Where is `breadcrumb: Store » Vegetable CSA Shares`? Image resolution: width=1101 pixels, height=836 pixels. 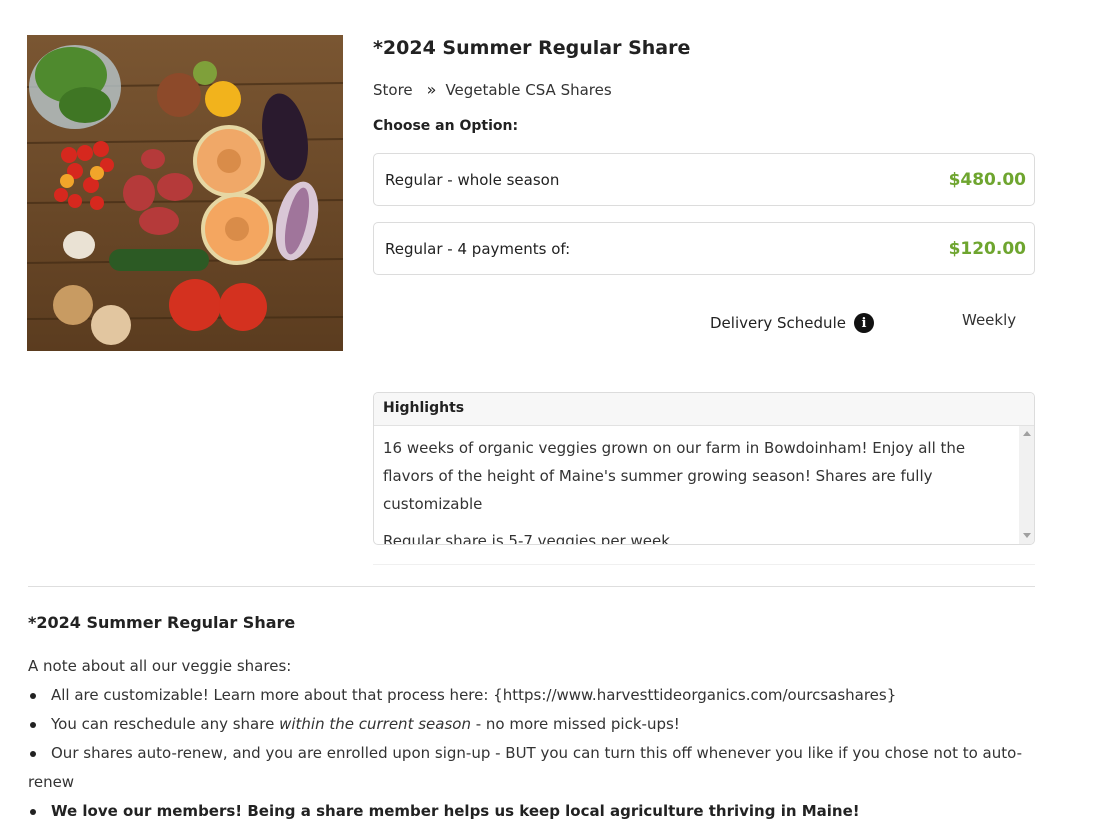
breadcrumb: Store » Vegetable CSA Shares is located at coordinates (492, 89).